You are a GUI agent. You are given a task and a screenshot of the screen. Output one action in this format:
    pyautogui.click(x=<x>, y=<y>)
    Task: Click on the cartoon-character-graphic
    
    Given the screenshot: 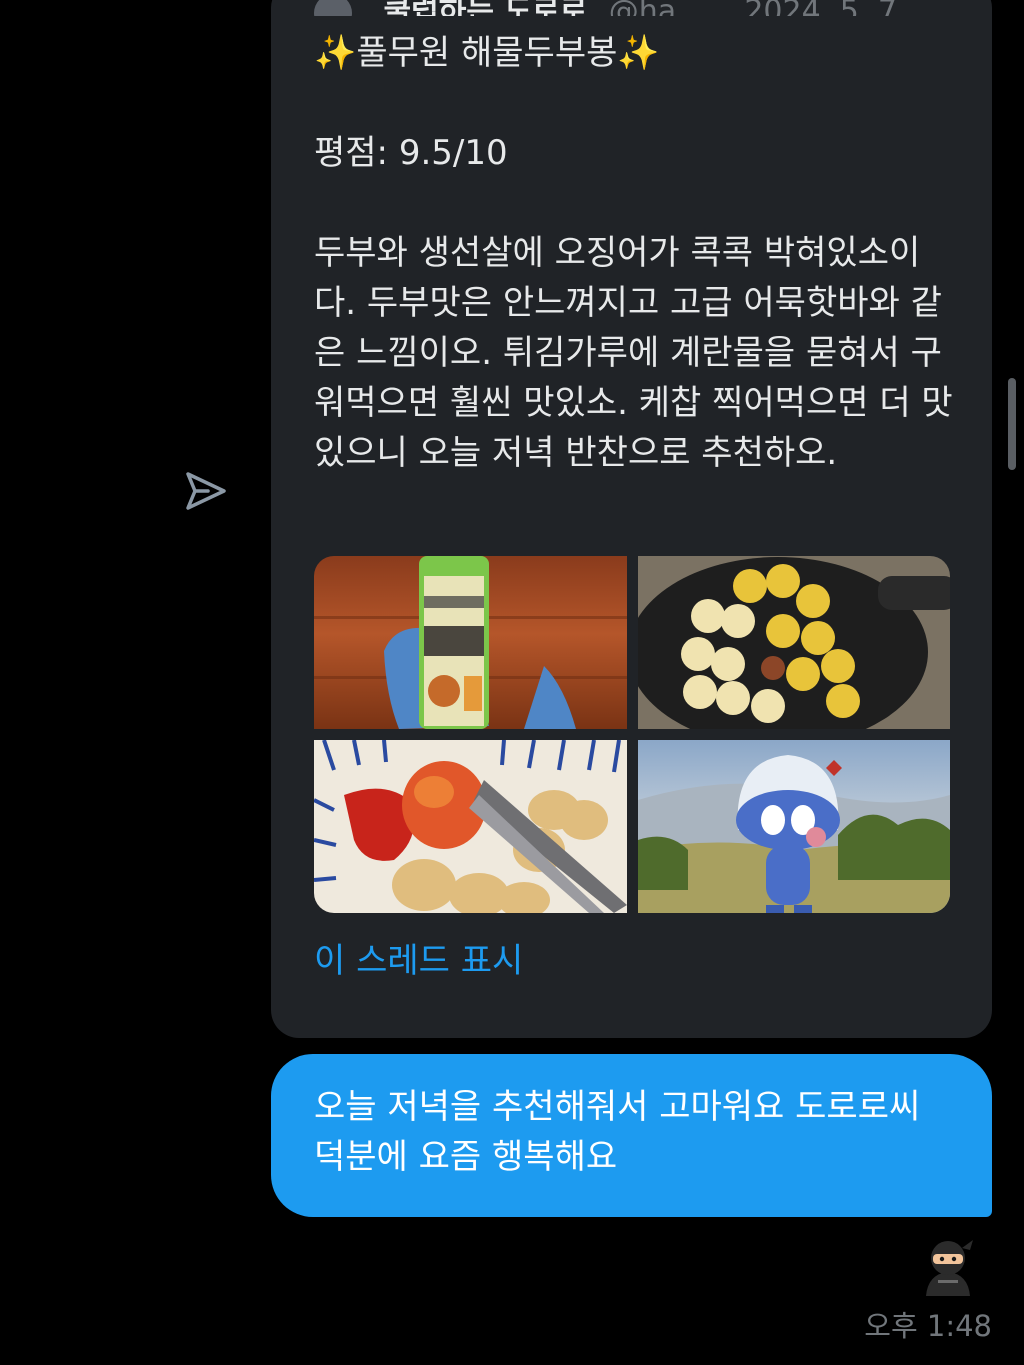 What is the action you would take?
    pyautogui.click(x=794, y=834)
    